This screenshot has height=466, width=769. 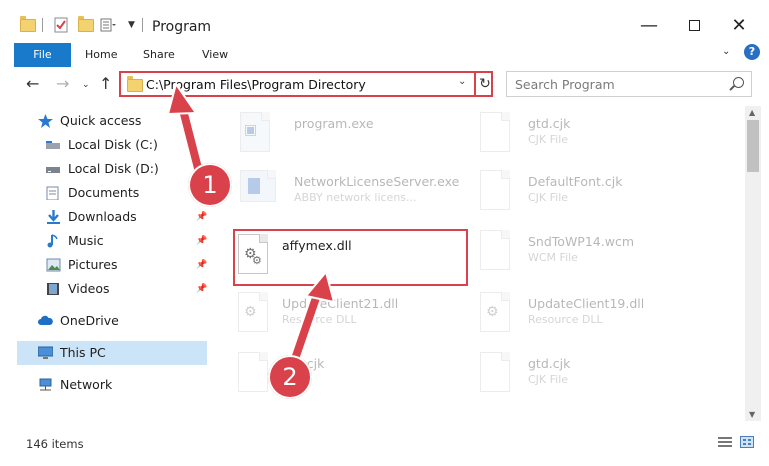 I want to click on step-badge-2: 2, so click(x=290, y=377).